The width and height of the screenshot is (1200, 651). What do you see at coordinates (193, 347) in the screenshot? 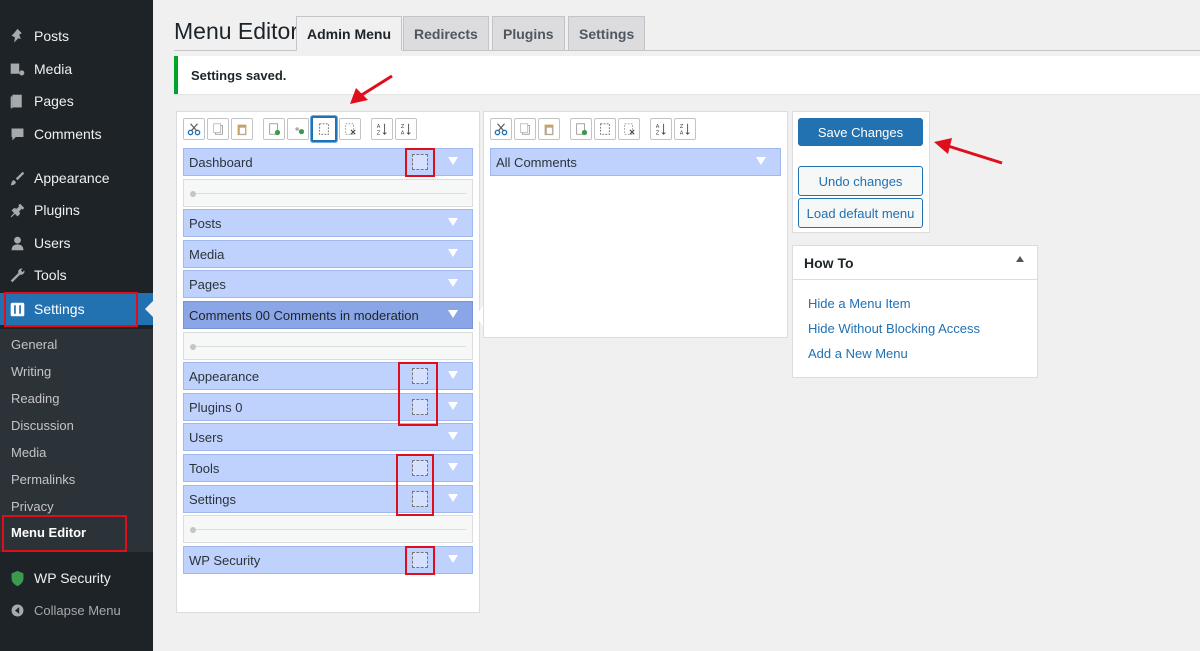
I see `separator-dot-icon` at bounding box center [193, 347].